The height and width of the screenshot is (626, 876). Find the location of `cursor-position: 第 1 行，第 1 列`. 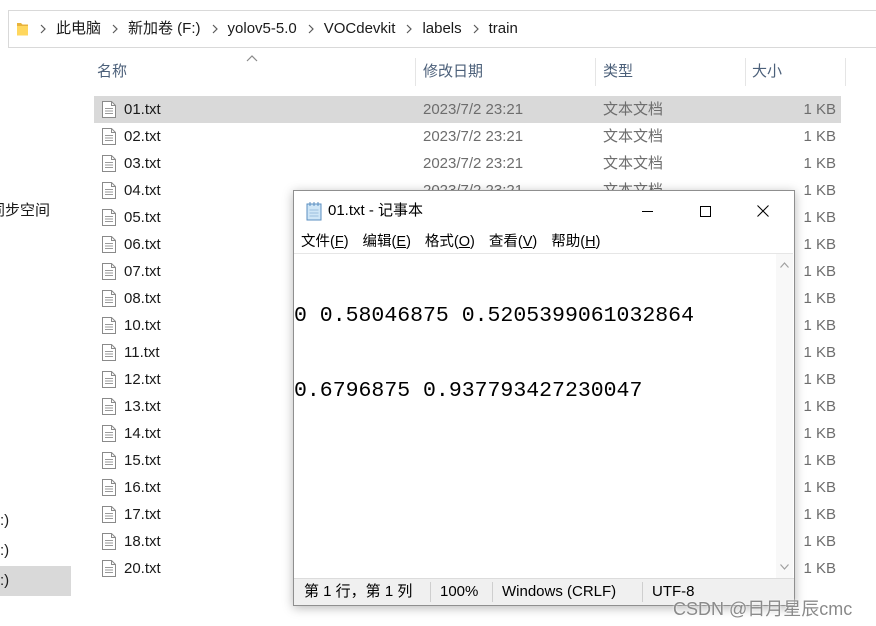

cursor-position: 第 1 行，第 1 列 is located at coordinates (358, 591).